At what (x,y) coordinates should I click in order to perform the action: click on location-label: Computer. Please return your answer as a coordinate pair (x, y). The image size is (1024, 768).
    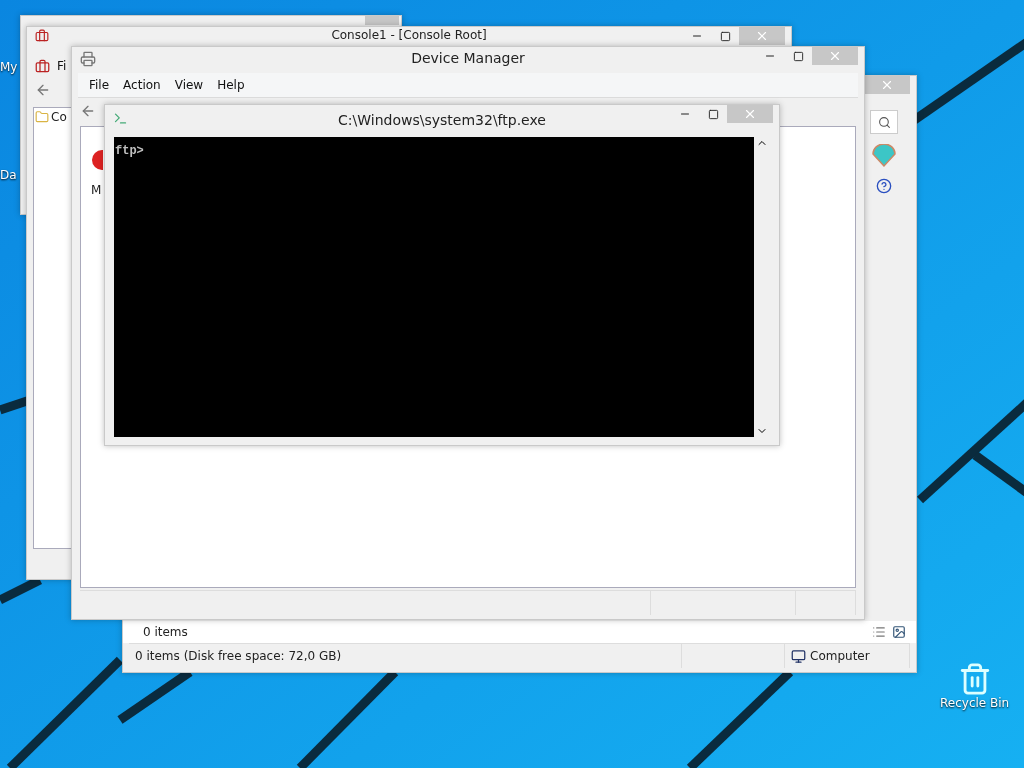
    Looking at the image, I should click on (840, 656).